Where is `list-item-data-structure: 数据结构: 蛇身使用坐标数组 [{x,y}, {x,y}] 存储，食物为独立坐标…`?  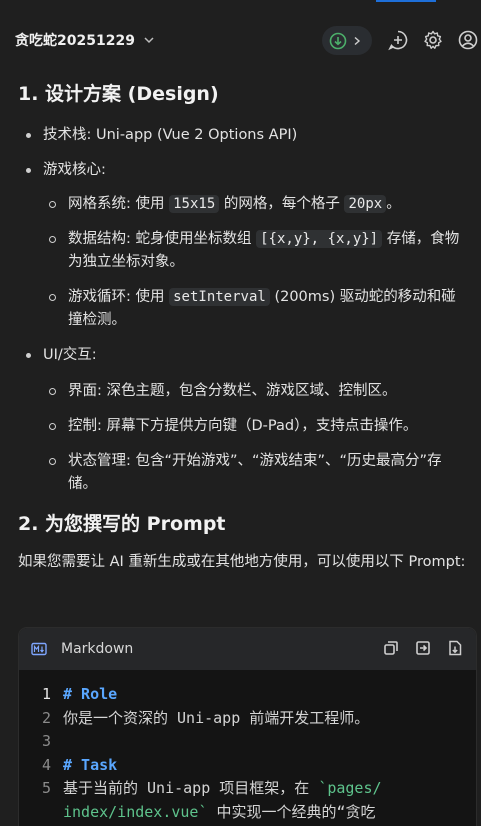 list-item-data-structure: 数据结构: 蛇身使用坐标数组 [{x,y}, {x,y}] 存储，食物为独立坐标… is located at coordinates (247, 251).